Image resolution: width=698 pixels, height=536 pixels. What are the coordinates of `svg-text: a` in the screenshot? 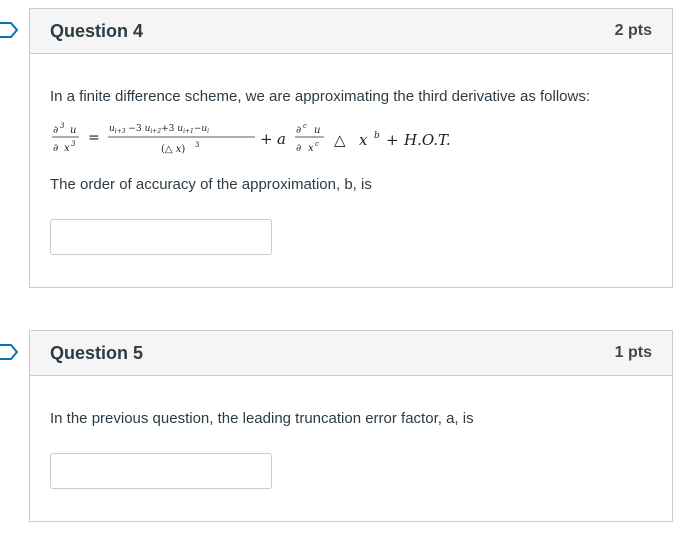 It's located at (281, 139).